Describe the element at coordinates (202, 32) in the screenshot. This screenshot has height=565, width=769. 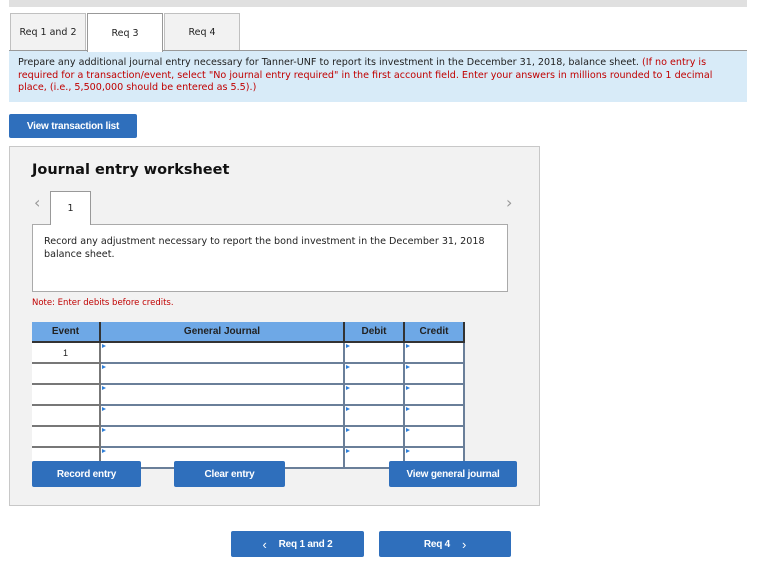
I see `tab-req-4: Req 4` at that location.